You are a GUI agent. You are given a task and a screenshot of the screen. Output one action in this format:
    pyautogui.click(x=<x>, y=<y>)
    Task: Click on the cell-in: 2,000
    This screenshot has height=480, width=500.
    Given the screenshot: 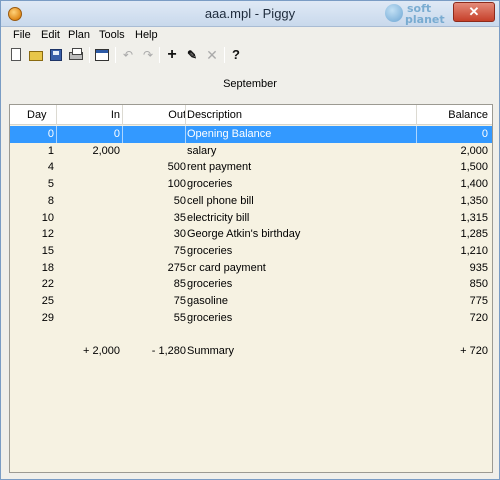 What is the action you would take?
    pyautogui.click(x=106, y=150)
    